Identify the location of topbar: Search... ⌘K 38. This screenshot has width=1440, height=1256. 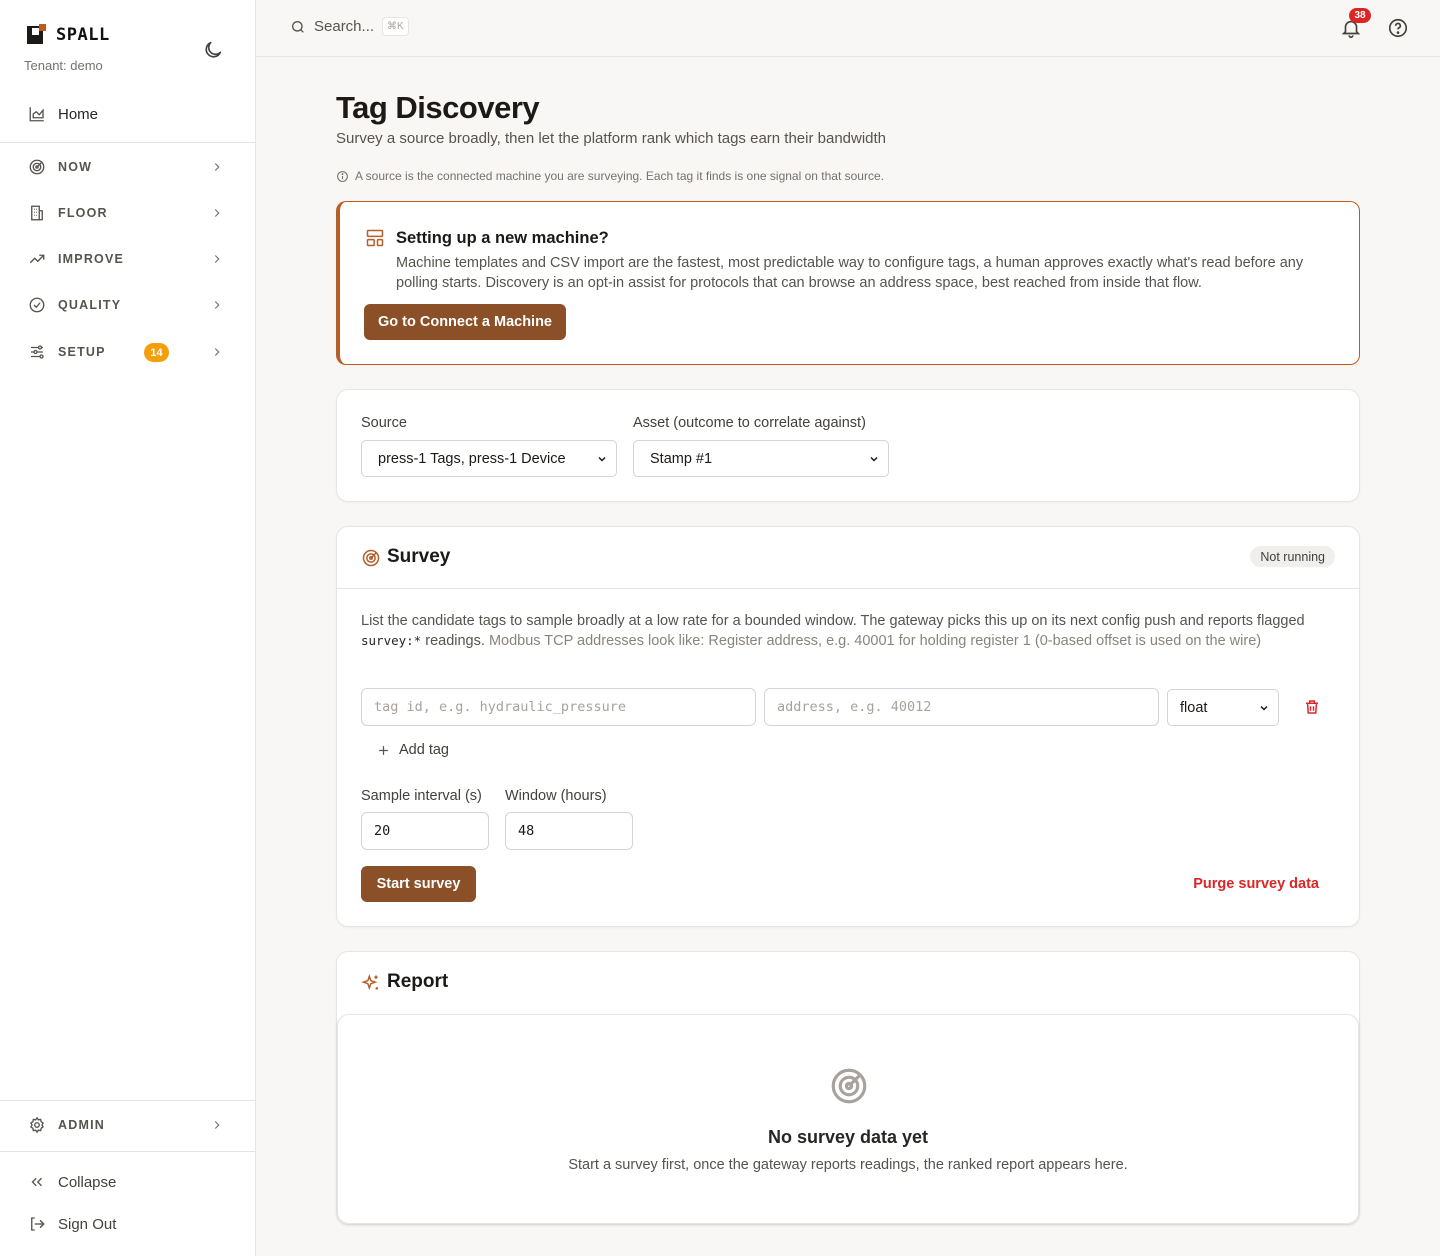
(848, 28).